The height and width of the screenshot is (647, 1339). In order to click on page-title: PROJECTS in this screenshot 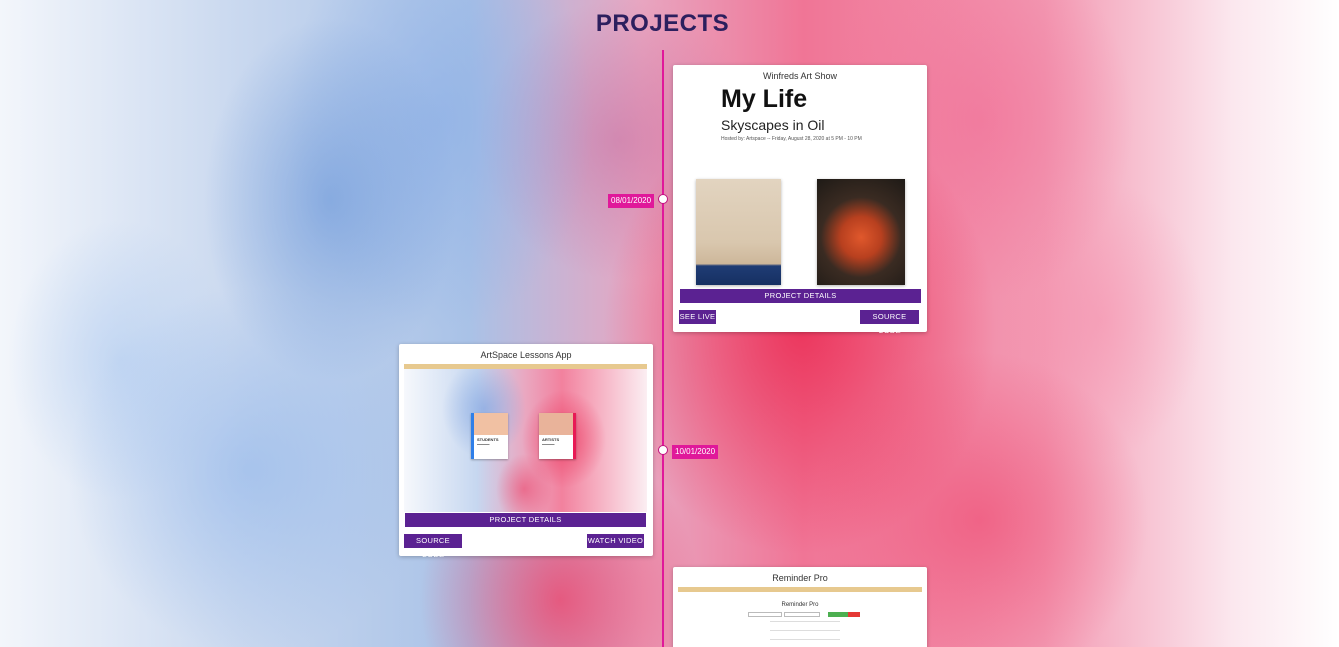, I will do `click(662, 23)`.